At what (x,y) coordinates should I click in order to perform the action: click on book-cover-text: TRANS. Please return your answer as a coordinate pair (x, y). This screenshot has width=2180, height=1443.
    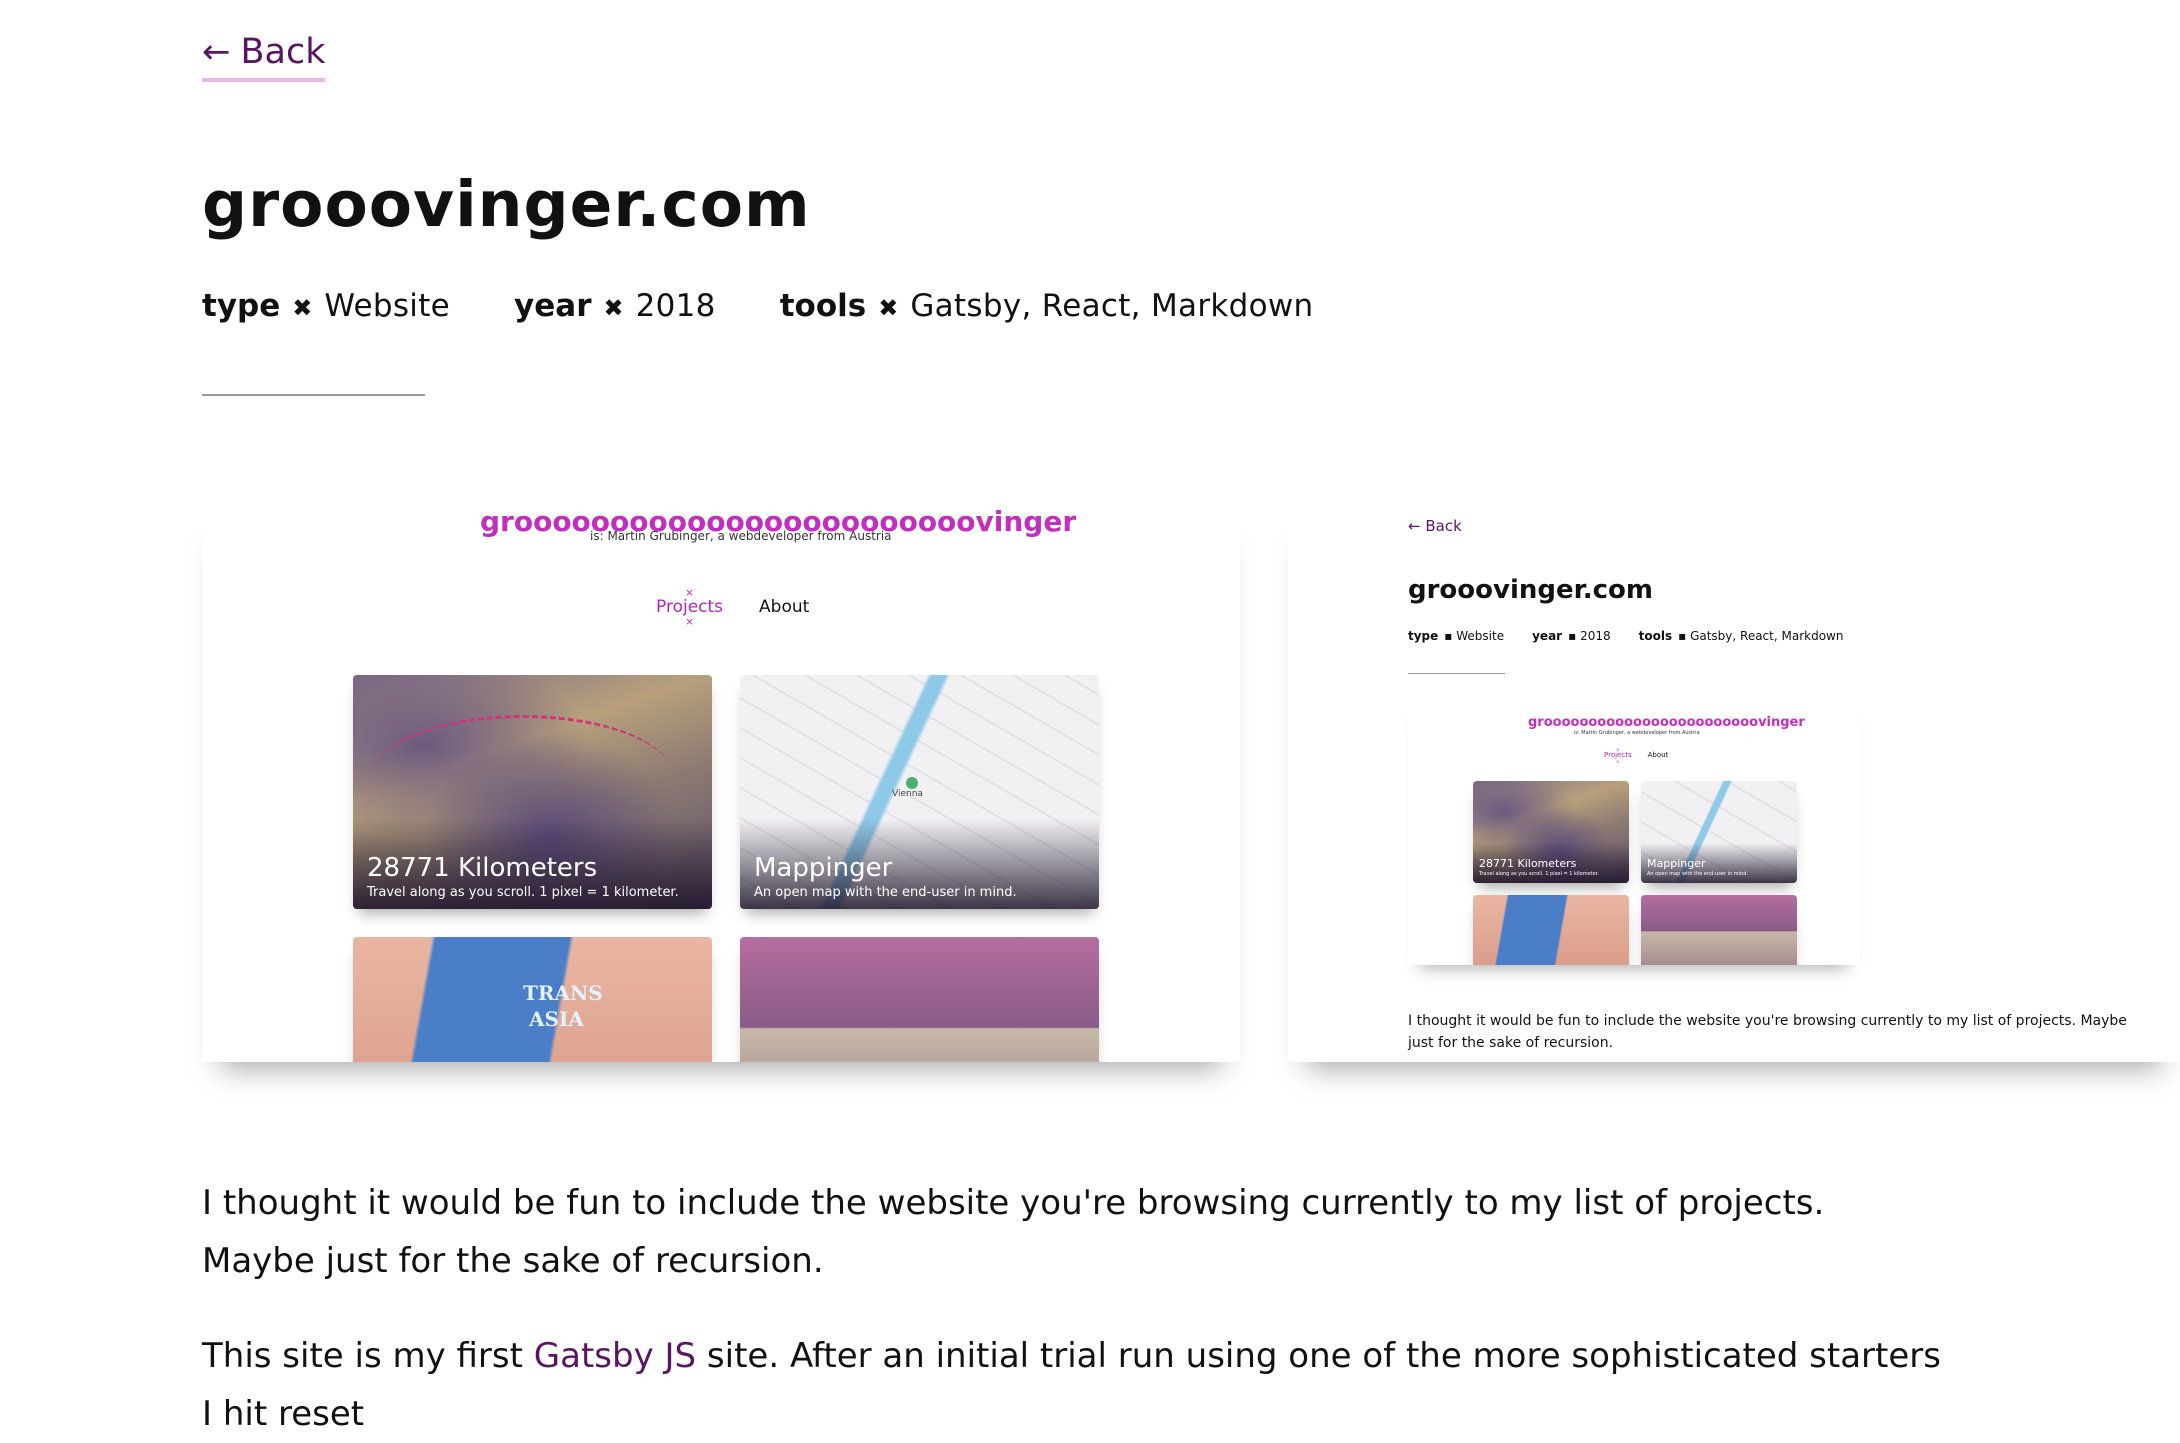
    Looking at the image, I should click on (563, 993).